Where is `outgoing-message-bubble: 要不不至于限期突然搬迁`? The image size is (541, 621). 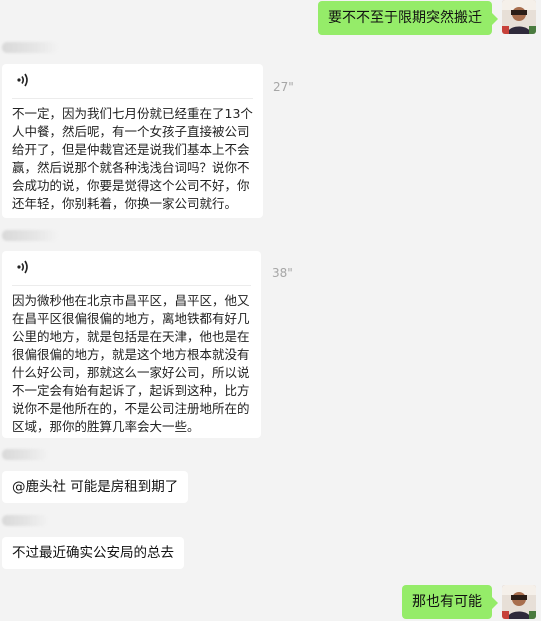 outgoing-message-bubble: 要不不至于限期突然搬迁 is located at coordinates (408, 18).